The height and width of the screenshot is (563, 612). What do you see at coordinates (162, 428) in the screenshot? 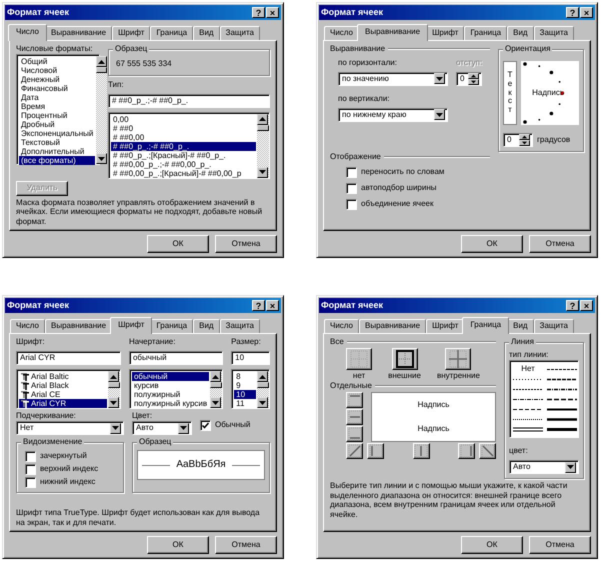
I see `color-combo: Авто` at bounding box center [162, 428].